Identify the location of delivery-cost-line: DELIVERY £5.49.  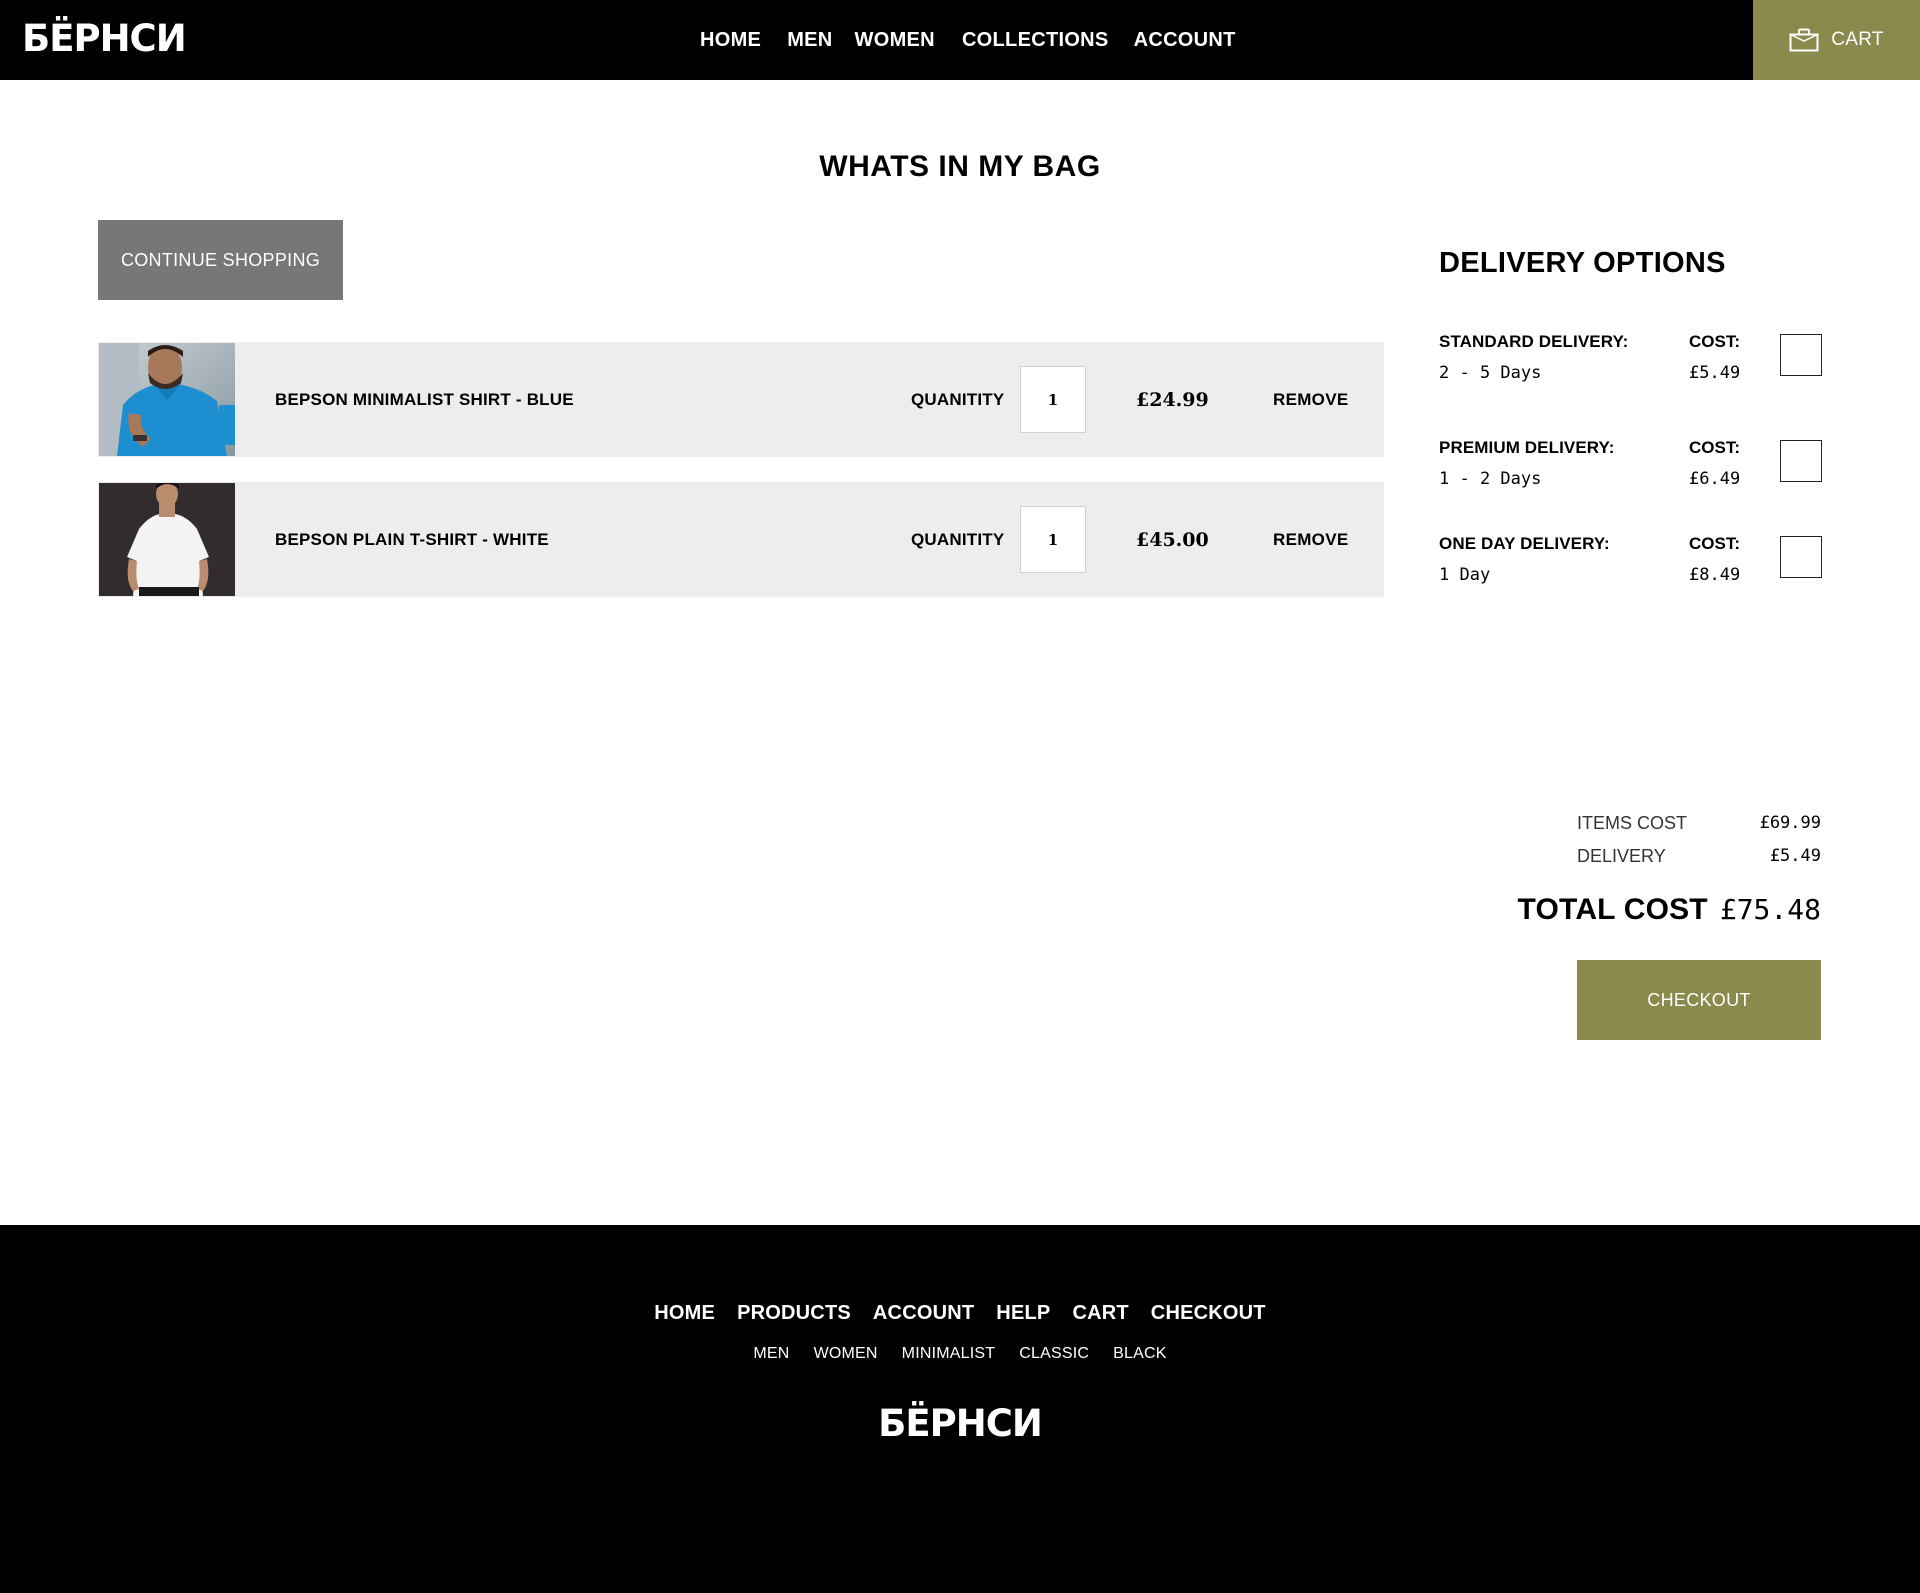
(1699, 856).